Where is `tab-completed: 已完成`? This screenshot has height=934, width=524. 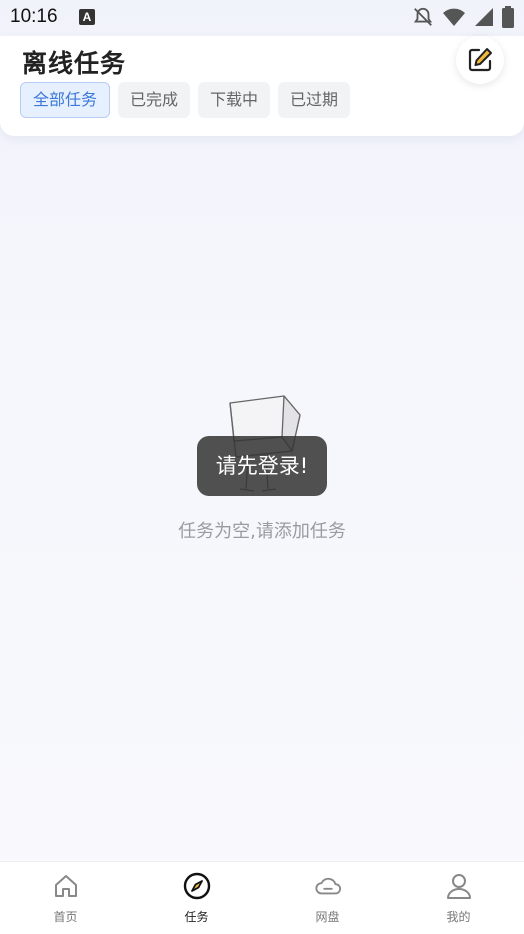 tab-completed: 已完成 is located at coordinates (154, 100).